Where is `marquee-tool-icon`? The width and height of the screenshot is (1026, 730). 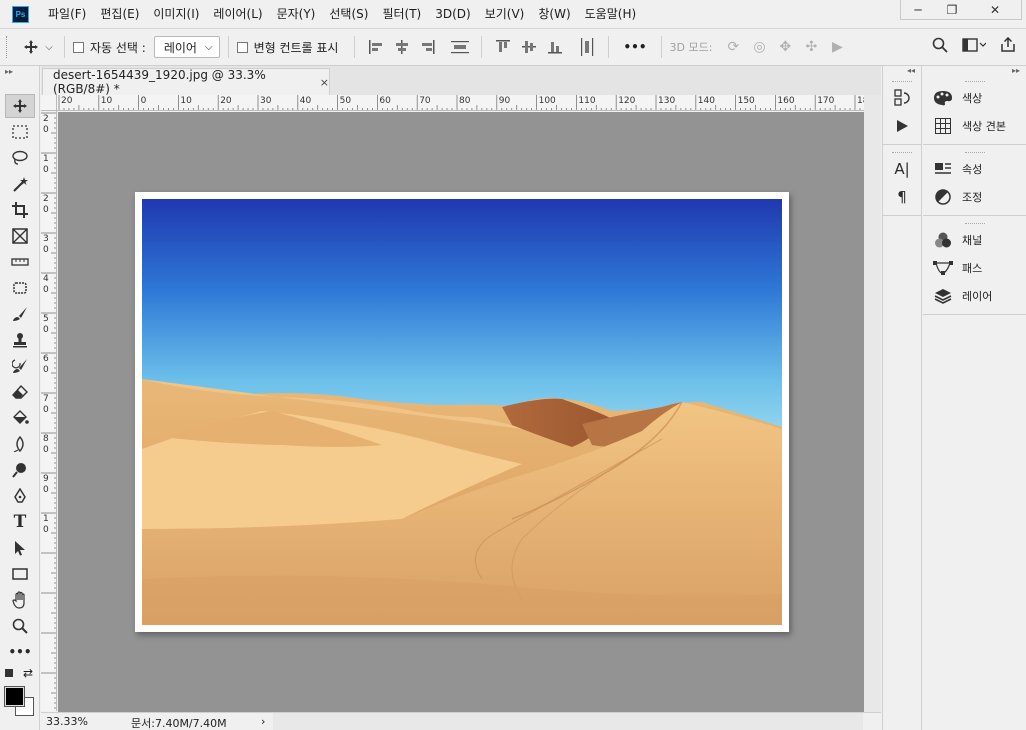
marquee-tool-icon is located at coordinates (20, 132).